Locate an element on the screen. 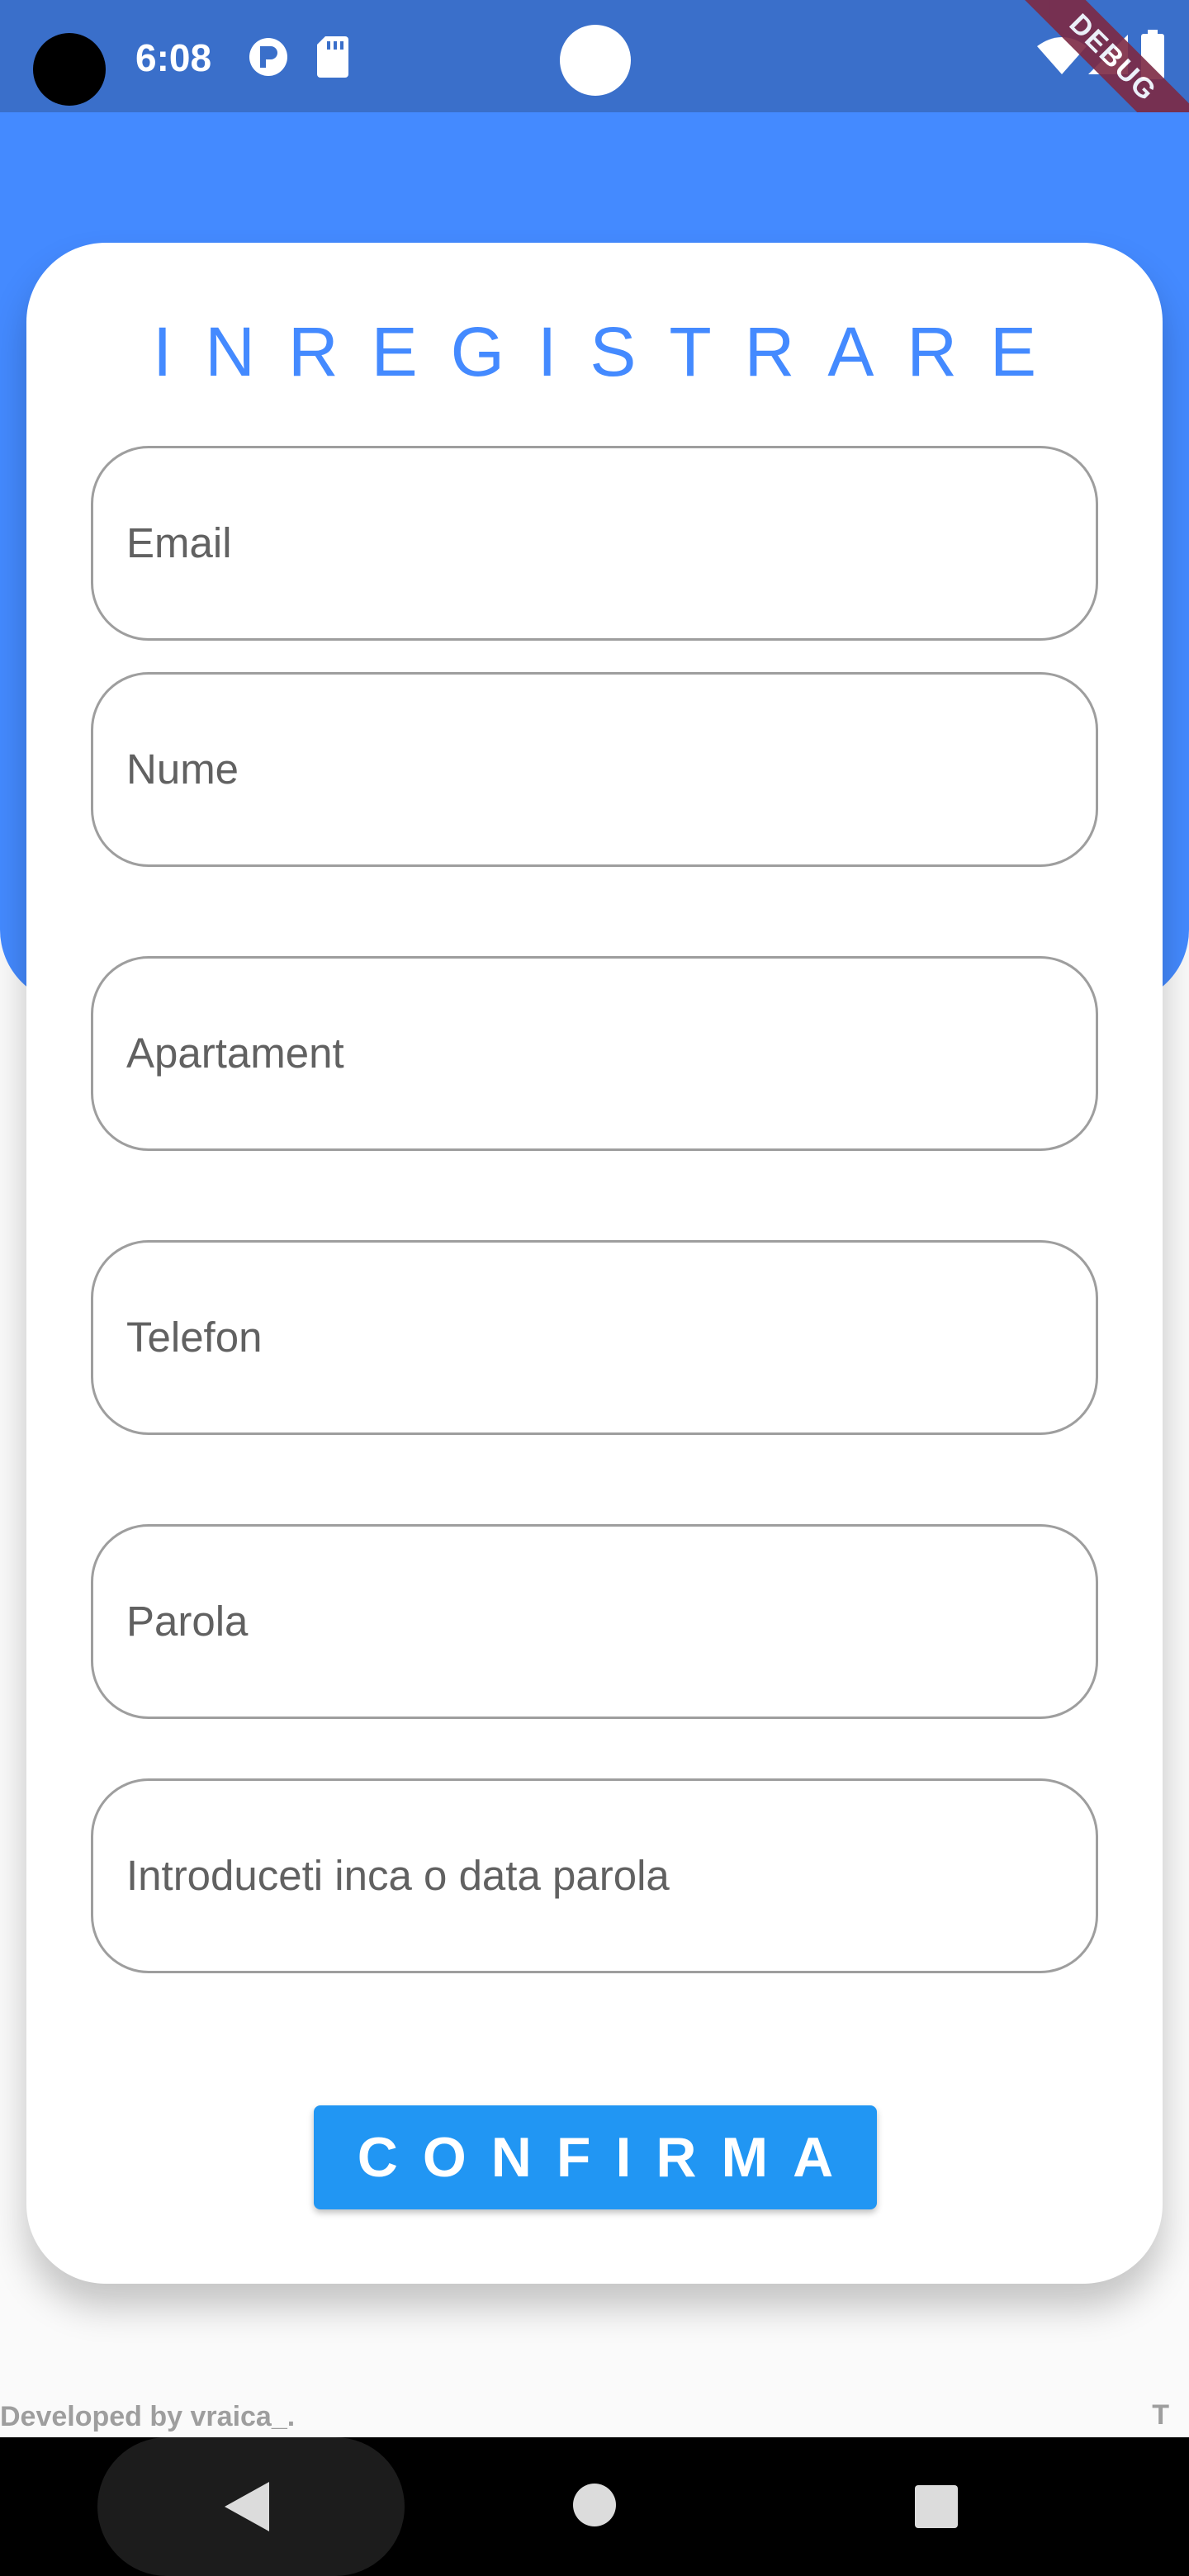 Image resolution: width=1189 pixels, height=2576 pixels. apartament-field: Apartament is located at coordinates (594, 1053).